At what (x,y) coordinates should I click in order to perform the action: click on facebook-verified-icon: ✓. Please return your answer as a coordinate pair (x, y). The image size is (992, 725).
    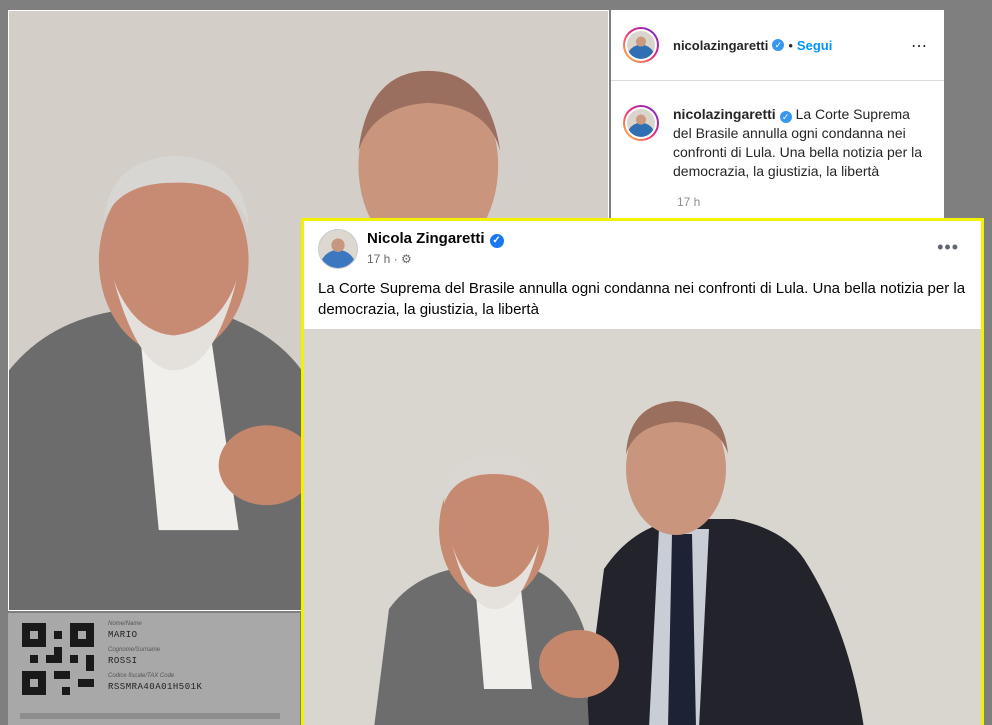
    Looking at the image, I should click on (496, 241).